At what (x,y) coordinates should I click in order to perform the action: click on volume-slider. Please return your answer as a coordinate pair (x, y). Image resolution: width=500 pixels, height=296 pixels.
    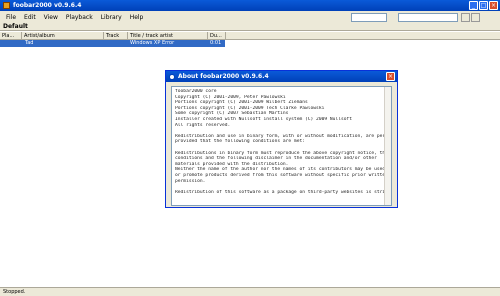
    Looking at the image, I should click on (369, 17).